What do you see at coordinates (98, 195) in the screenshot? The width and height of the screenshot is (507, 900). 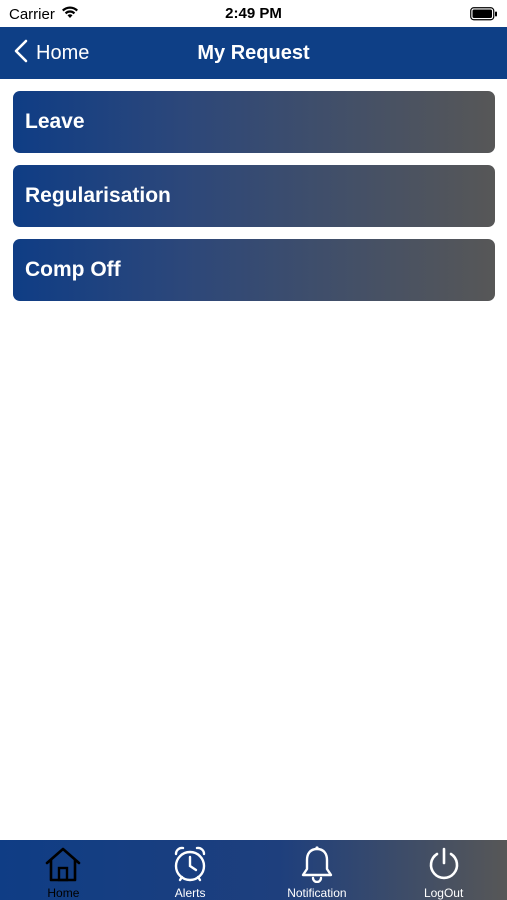 I see `menu-item-label: Regularisation` at bounding box center [98, 195].